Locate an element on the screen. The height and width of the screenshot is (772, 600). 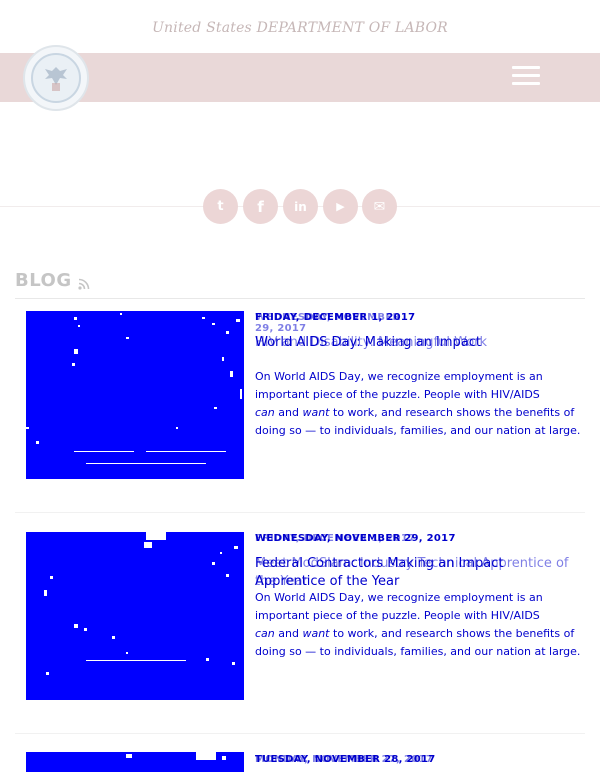
email-icon: ✉ is located at coordinates (379, 206).